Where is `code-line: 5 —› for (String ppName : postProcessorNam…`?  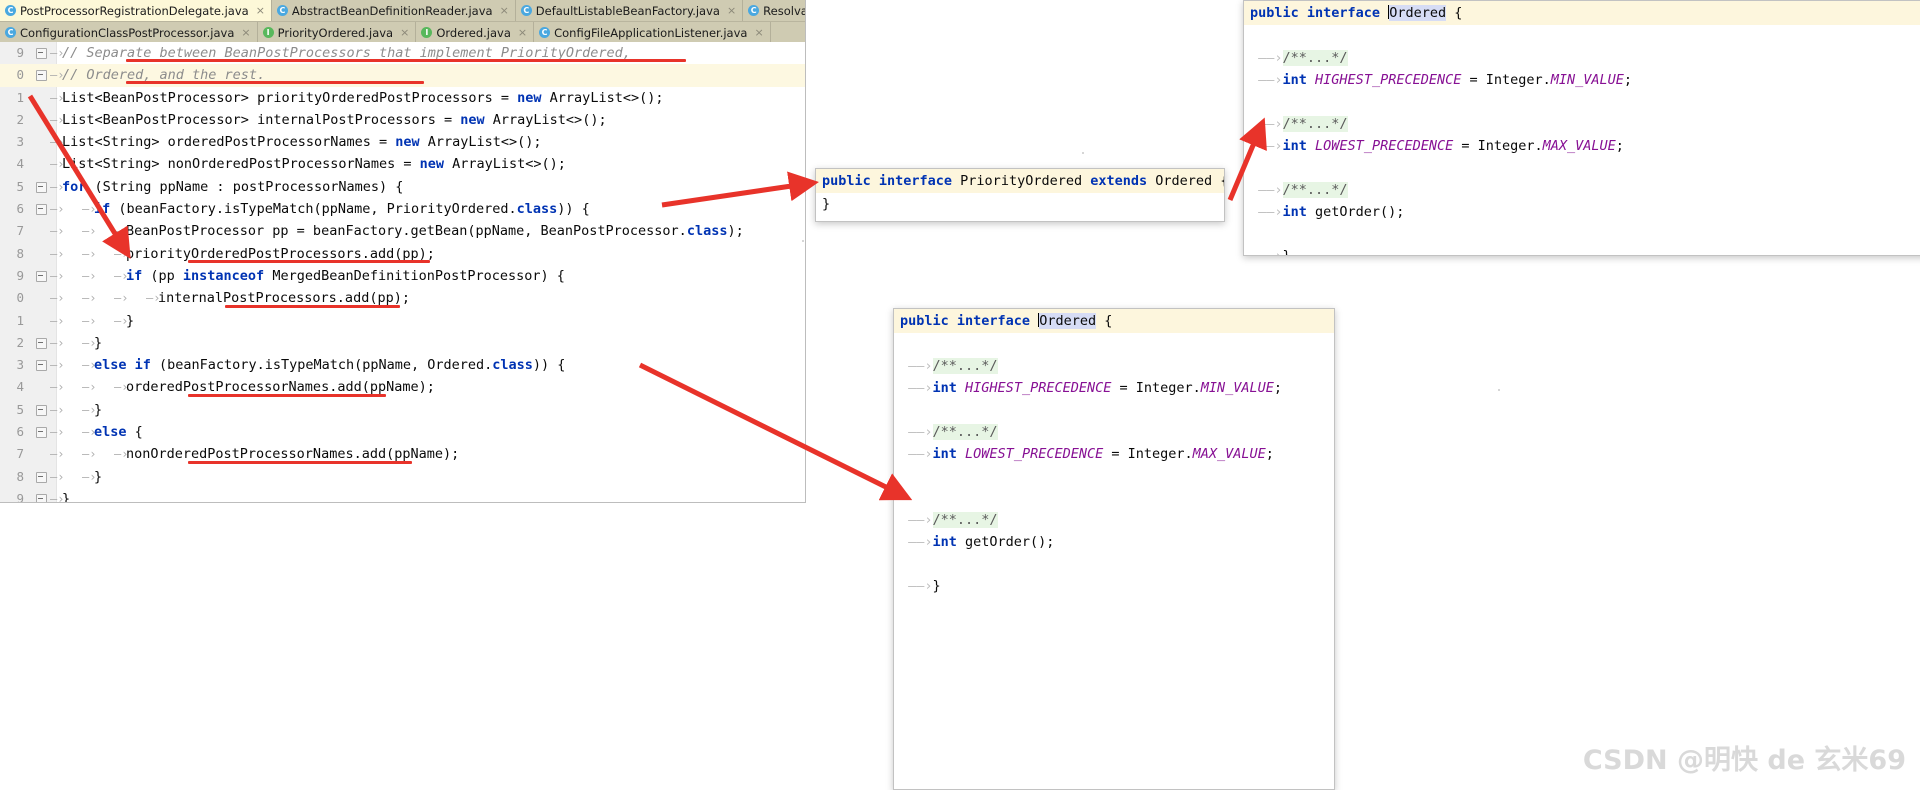 code-line: 5 —› for (String ppName : postProcessorNam… is located at coordinates (402, 187).